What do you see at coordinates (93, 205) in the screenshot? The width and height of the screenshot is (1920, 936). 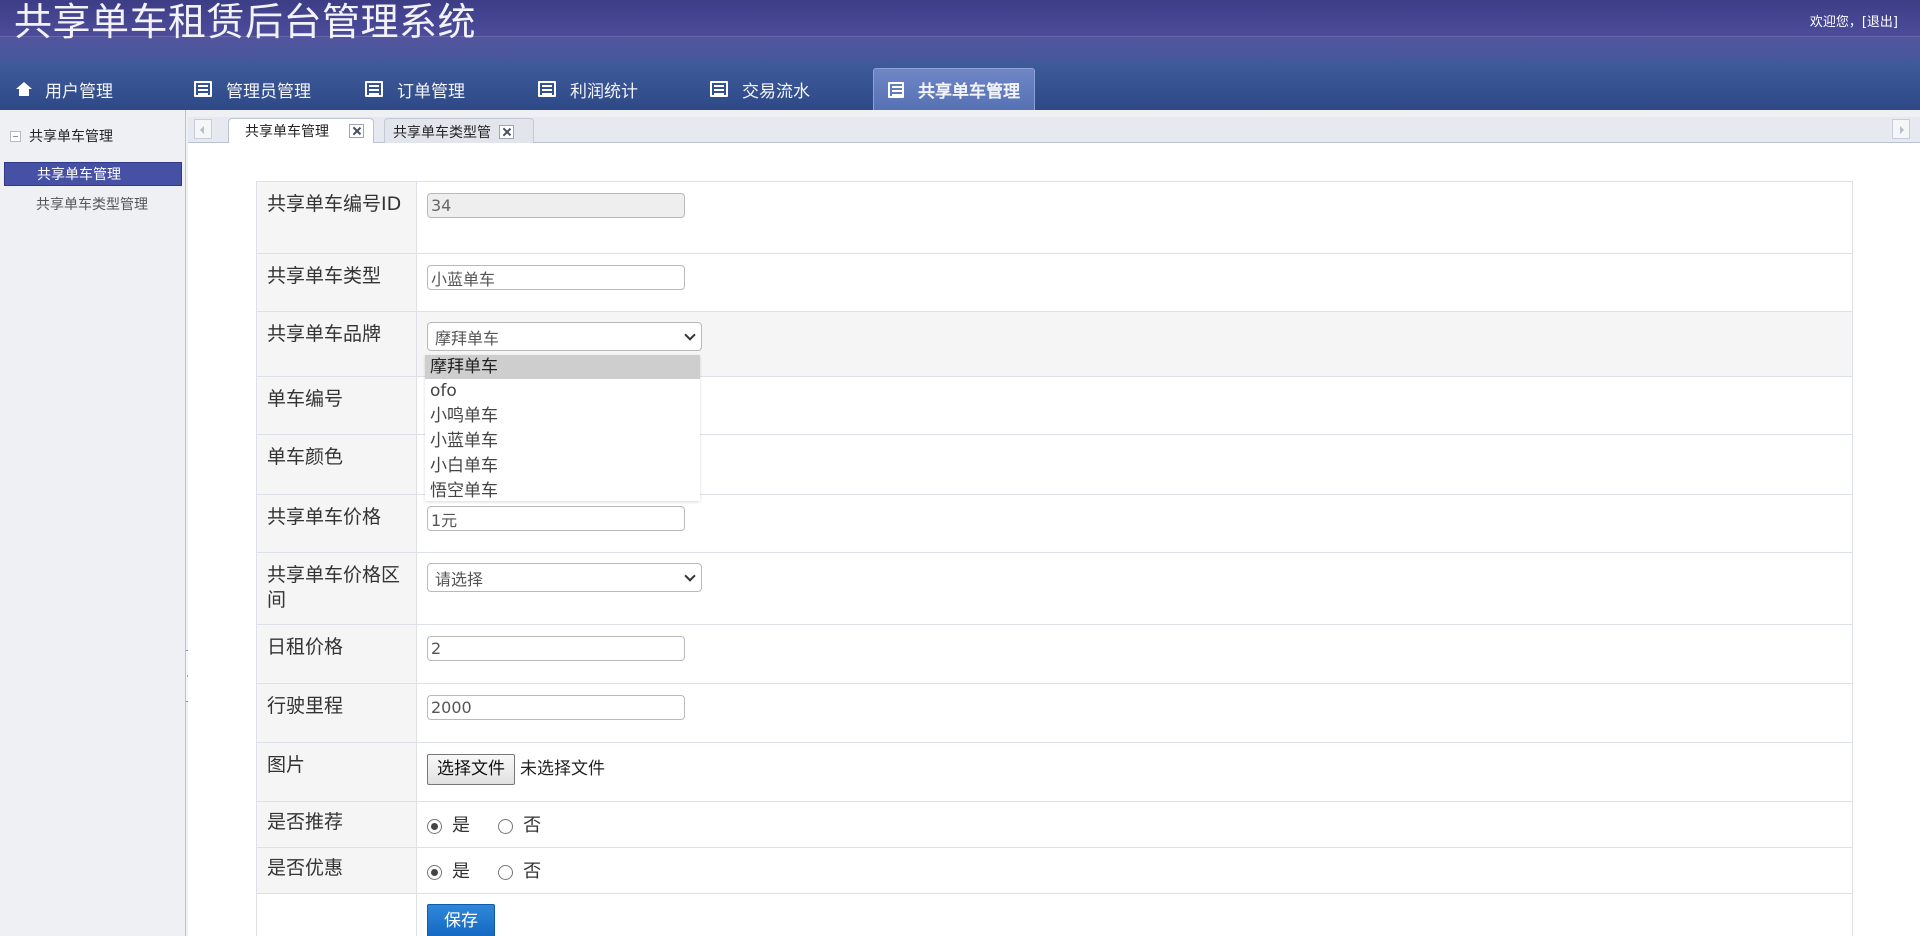 I see `sidebar-item-bike-type-management: 共享单车类型管理` at bounding box center [93, 205].